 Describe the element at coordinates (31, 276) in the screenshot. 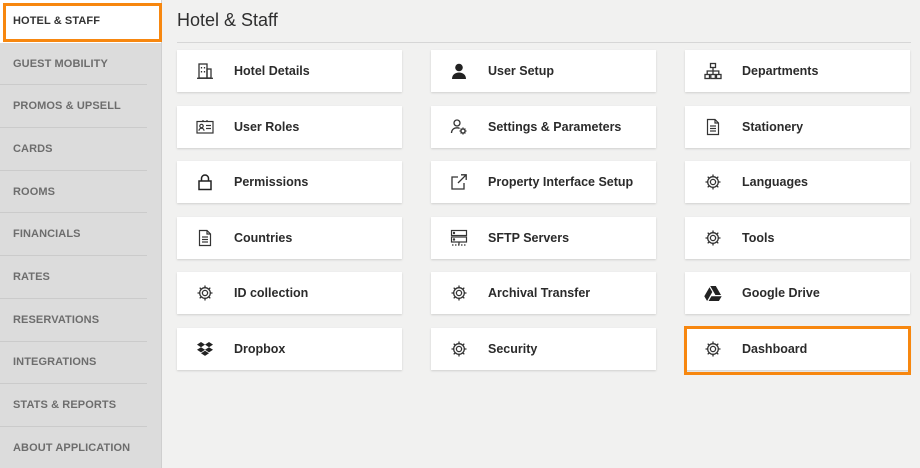

I see `sidebar-item-label: RATES` at that location.